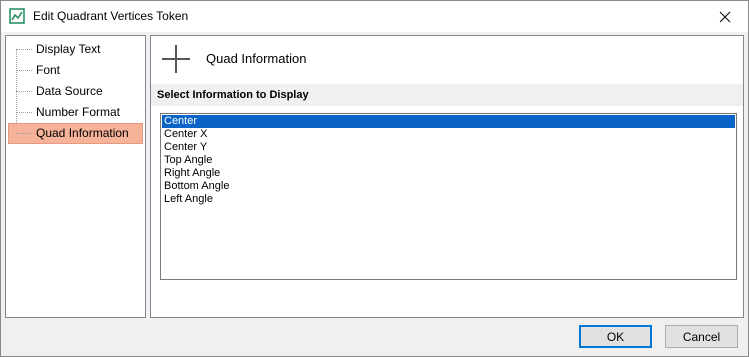 The height and width of the screenshot is (357, 749). I want to click on list-item-center-y: Center Y, so click(448, 147).